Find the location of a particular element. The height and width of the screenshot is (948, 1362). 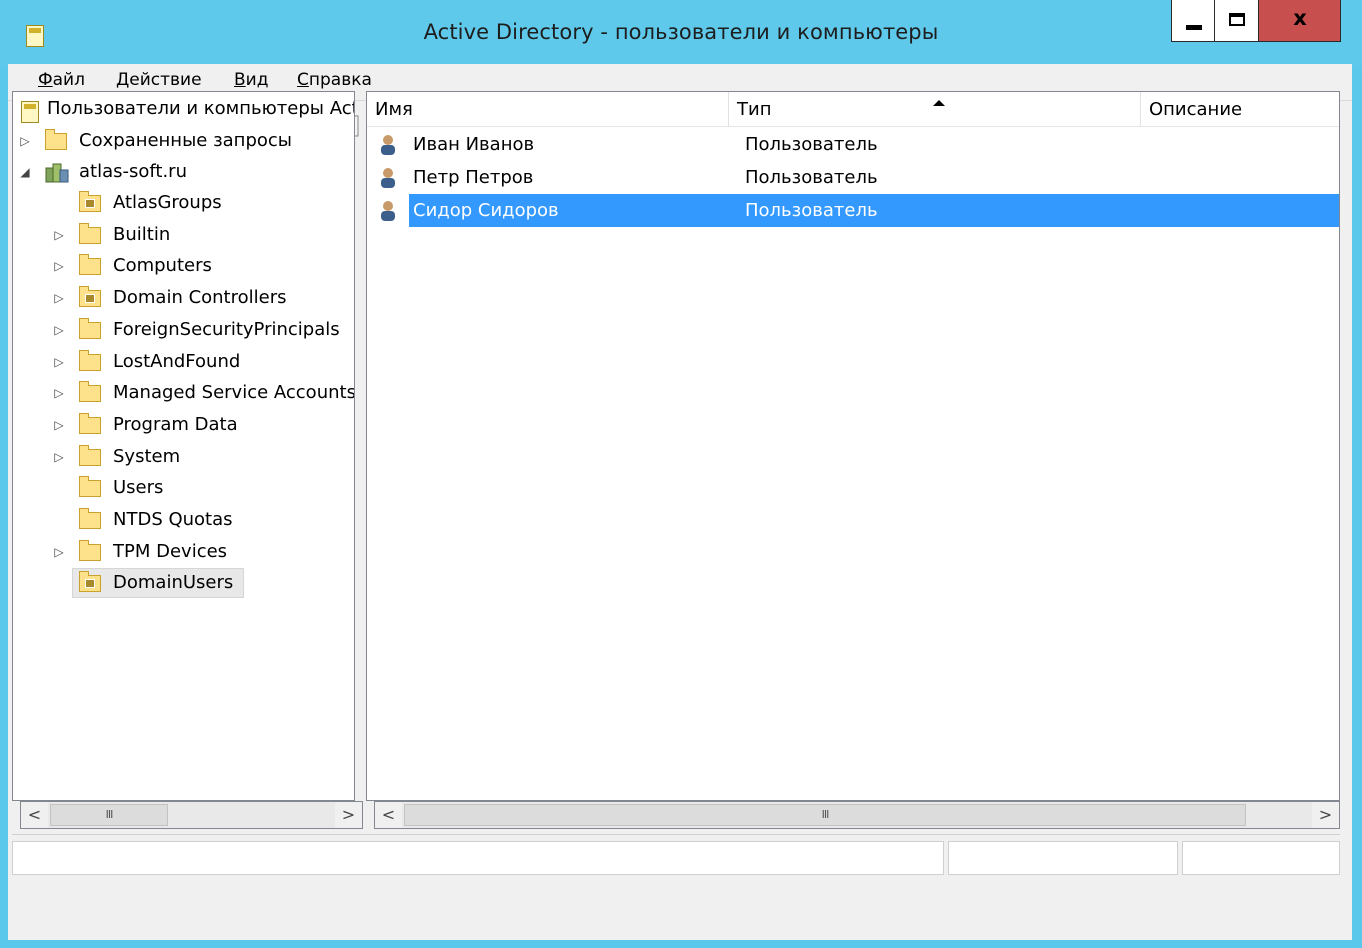

tree-item-container: NTDS Quotas is located at coordinates (183, 520).